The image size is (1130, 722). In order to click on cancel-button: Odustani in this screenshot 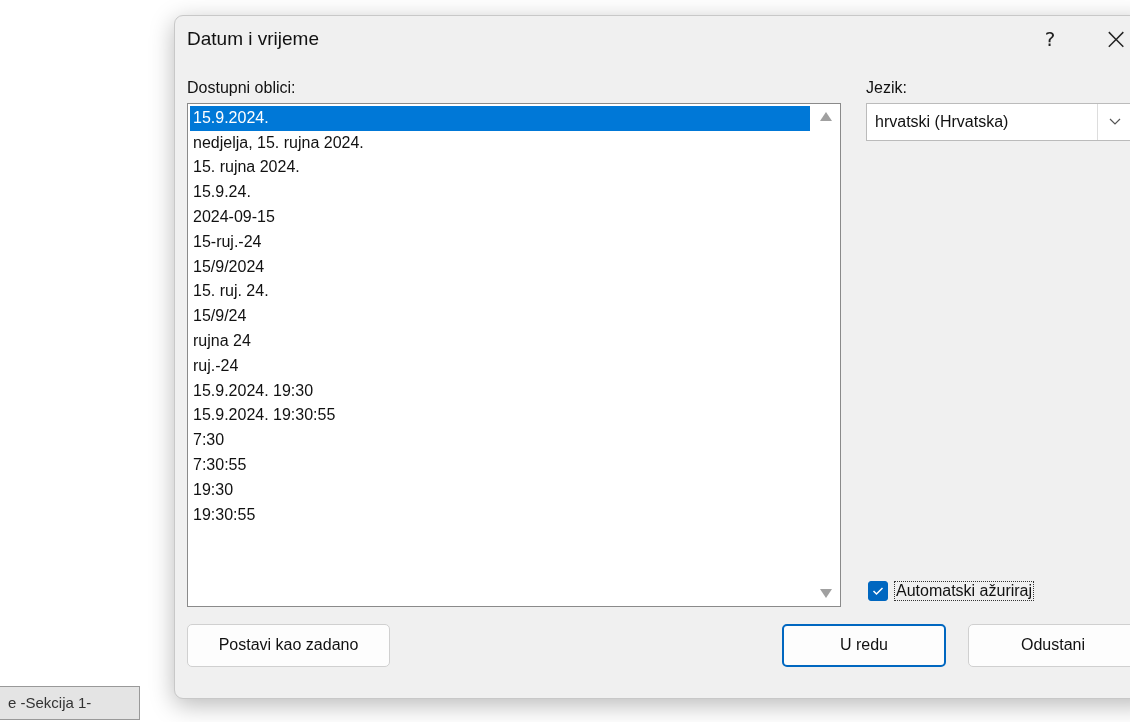, I will do `click(1049, 645)`.